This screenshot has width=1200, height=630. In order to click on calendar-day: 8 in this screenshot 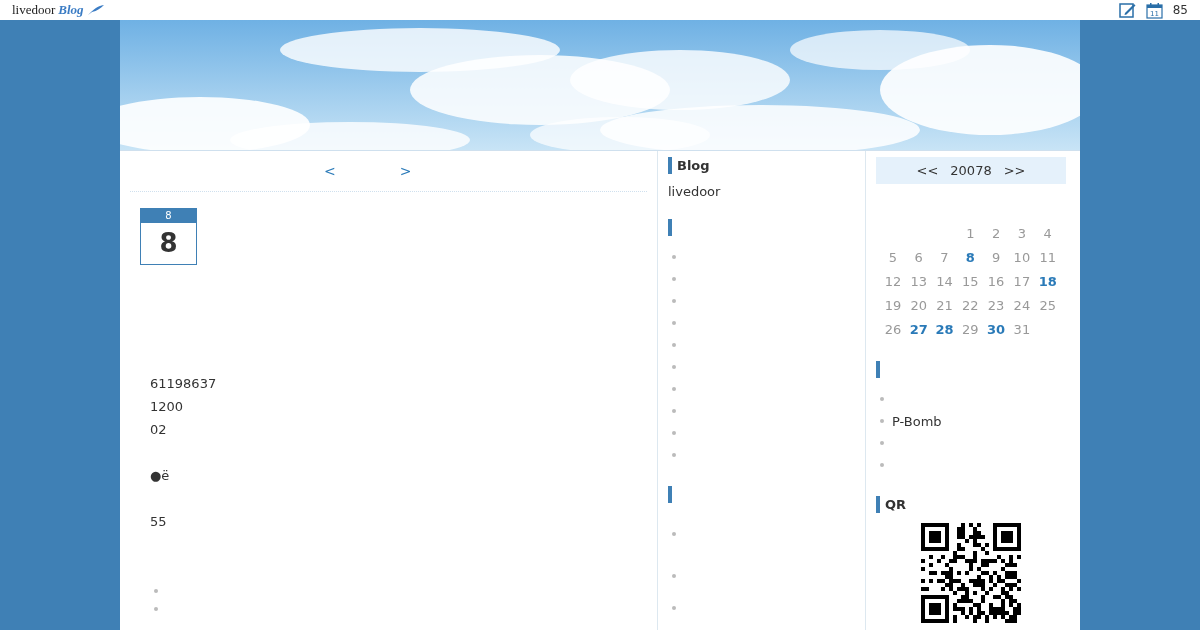, I will do `click(970, 257)`.